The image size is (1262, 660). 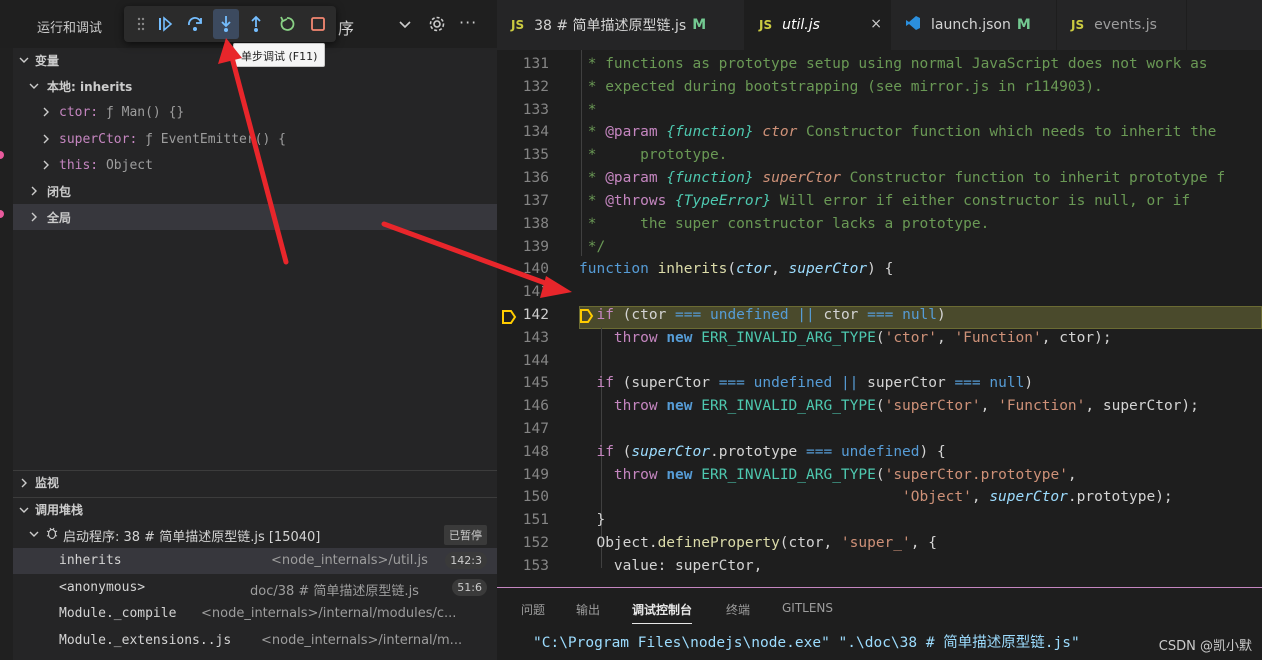 What do you see at coordinates (279, 55) in the screenshot?
I see `step-into-tooltip: 单步调试 (F11)` at bounding box center [279, 55].